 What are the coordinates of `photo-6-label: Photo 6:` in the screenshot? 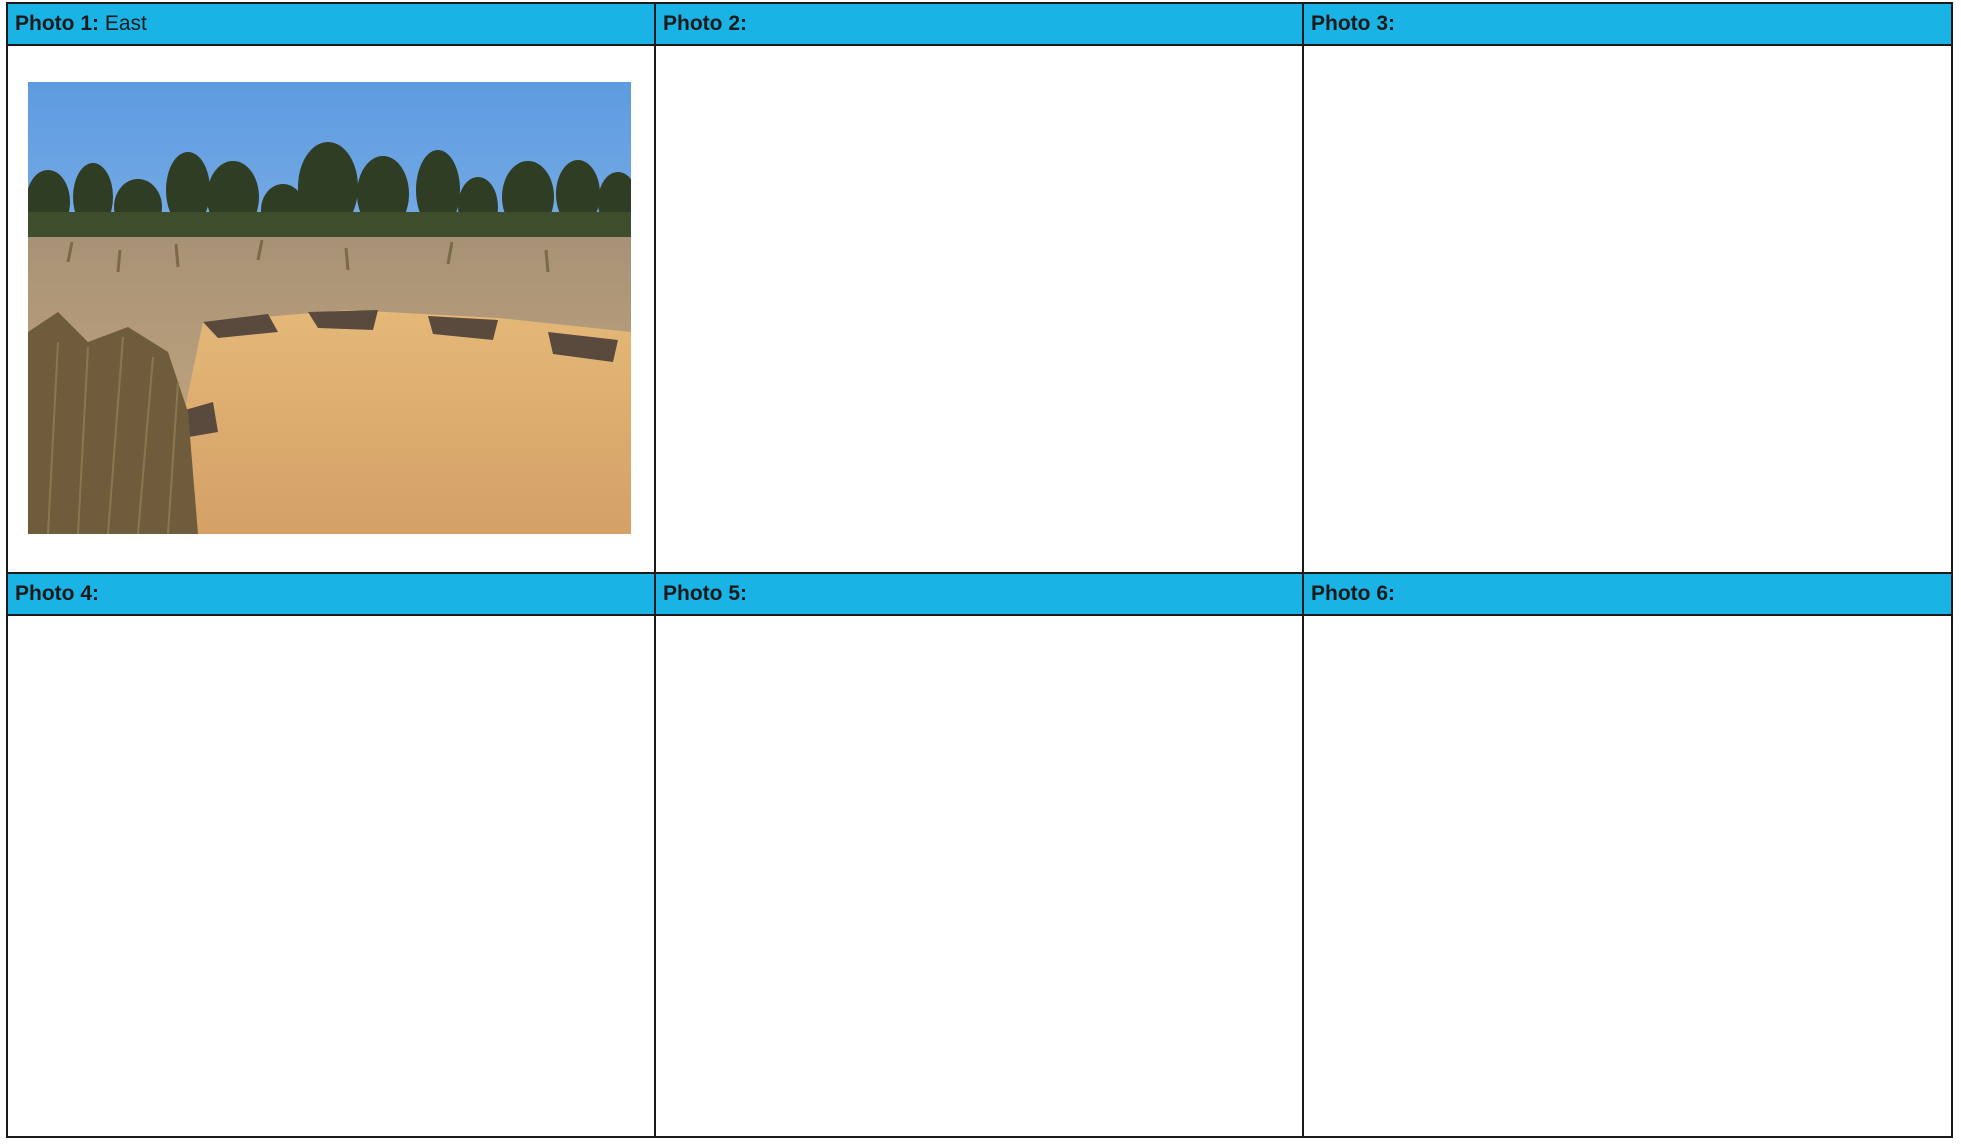 It's located at (1353, 593).